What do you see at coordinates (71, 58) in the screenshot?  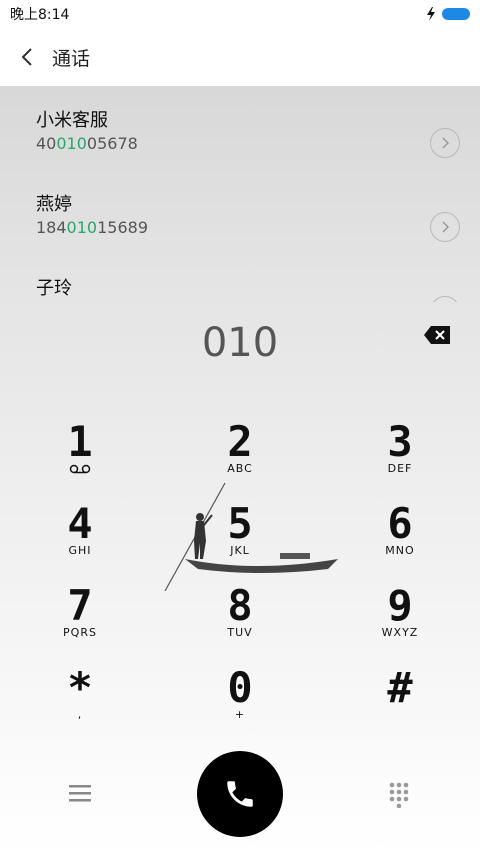 I see `page-title: 通话` at bounding box center [71, 58].